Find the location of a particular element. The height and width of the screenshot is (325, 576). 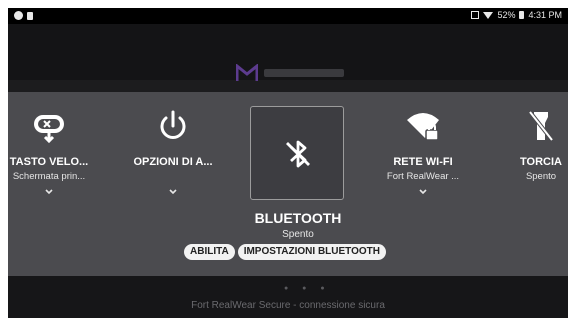

power-icon is located at coordinates (173, 124).